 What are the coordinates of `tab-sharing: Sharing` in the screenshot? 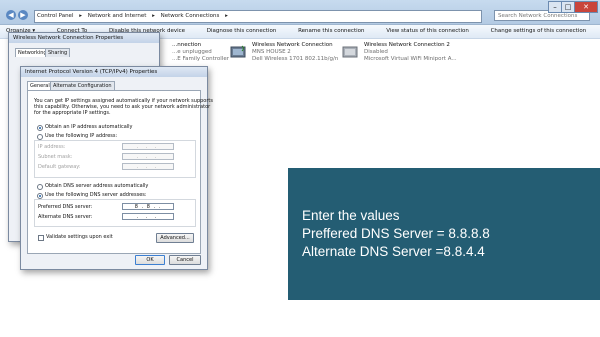 It's located at (58, 52).